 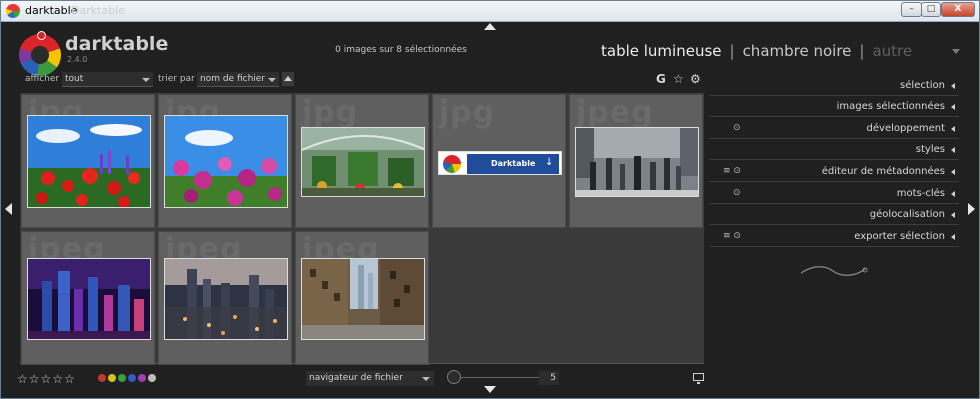 I want to click on gear-icon: ⚙, so click(x=695, y=79).